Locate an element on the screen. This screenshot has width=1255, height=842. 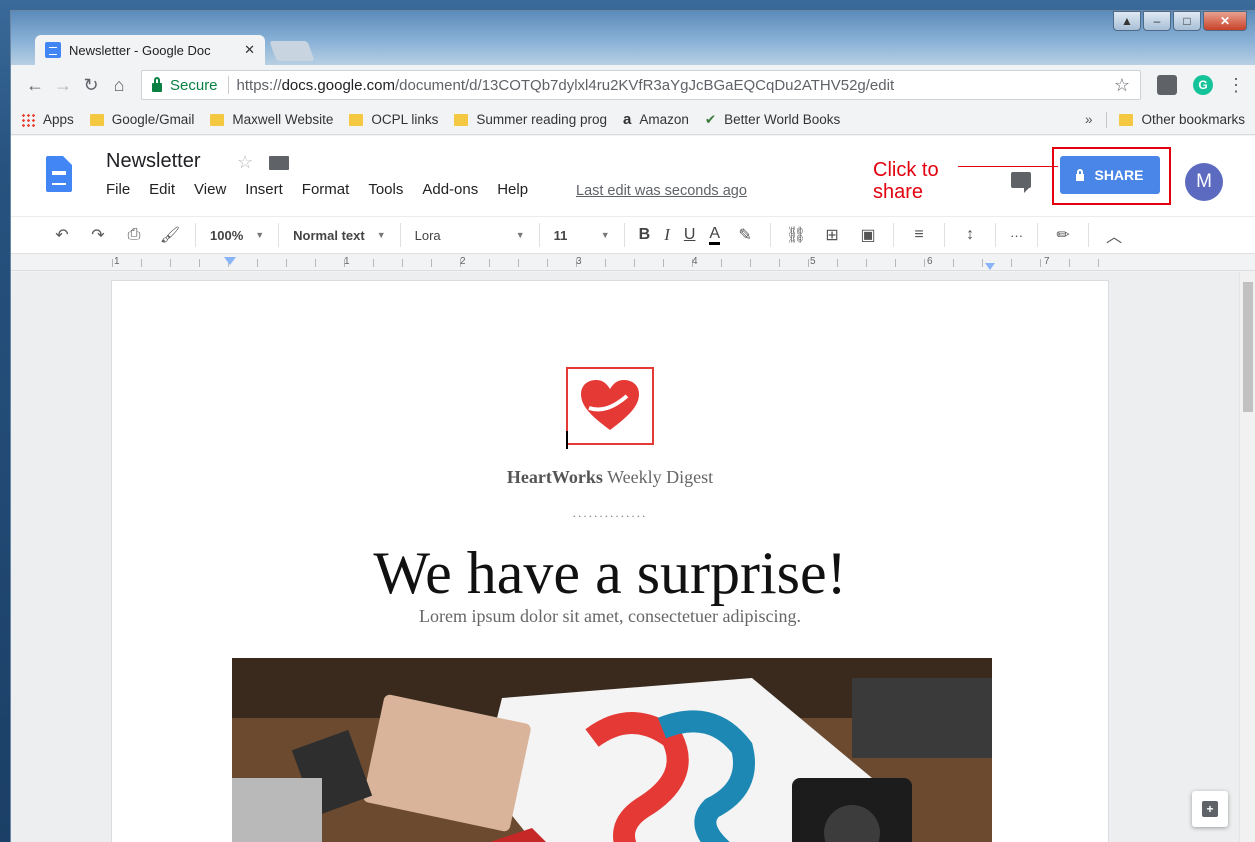
redo-icon: ↷ is located at coordinates (98, 235).